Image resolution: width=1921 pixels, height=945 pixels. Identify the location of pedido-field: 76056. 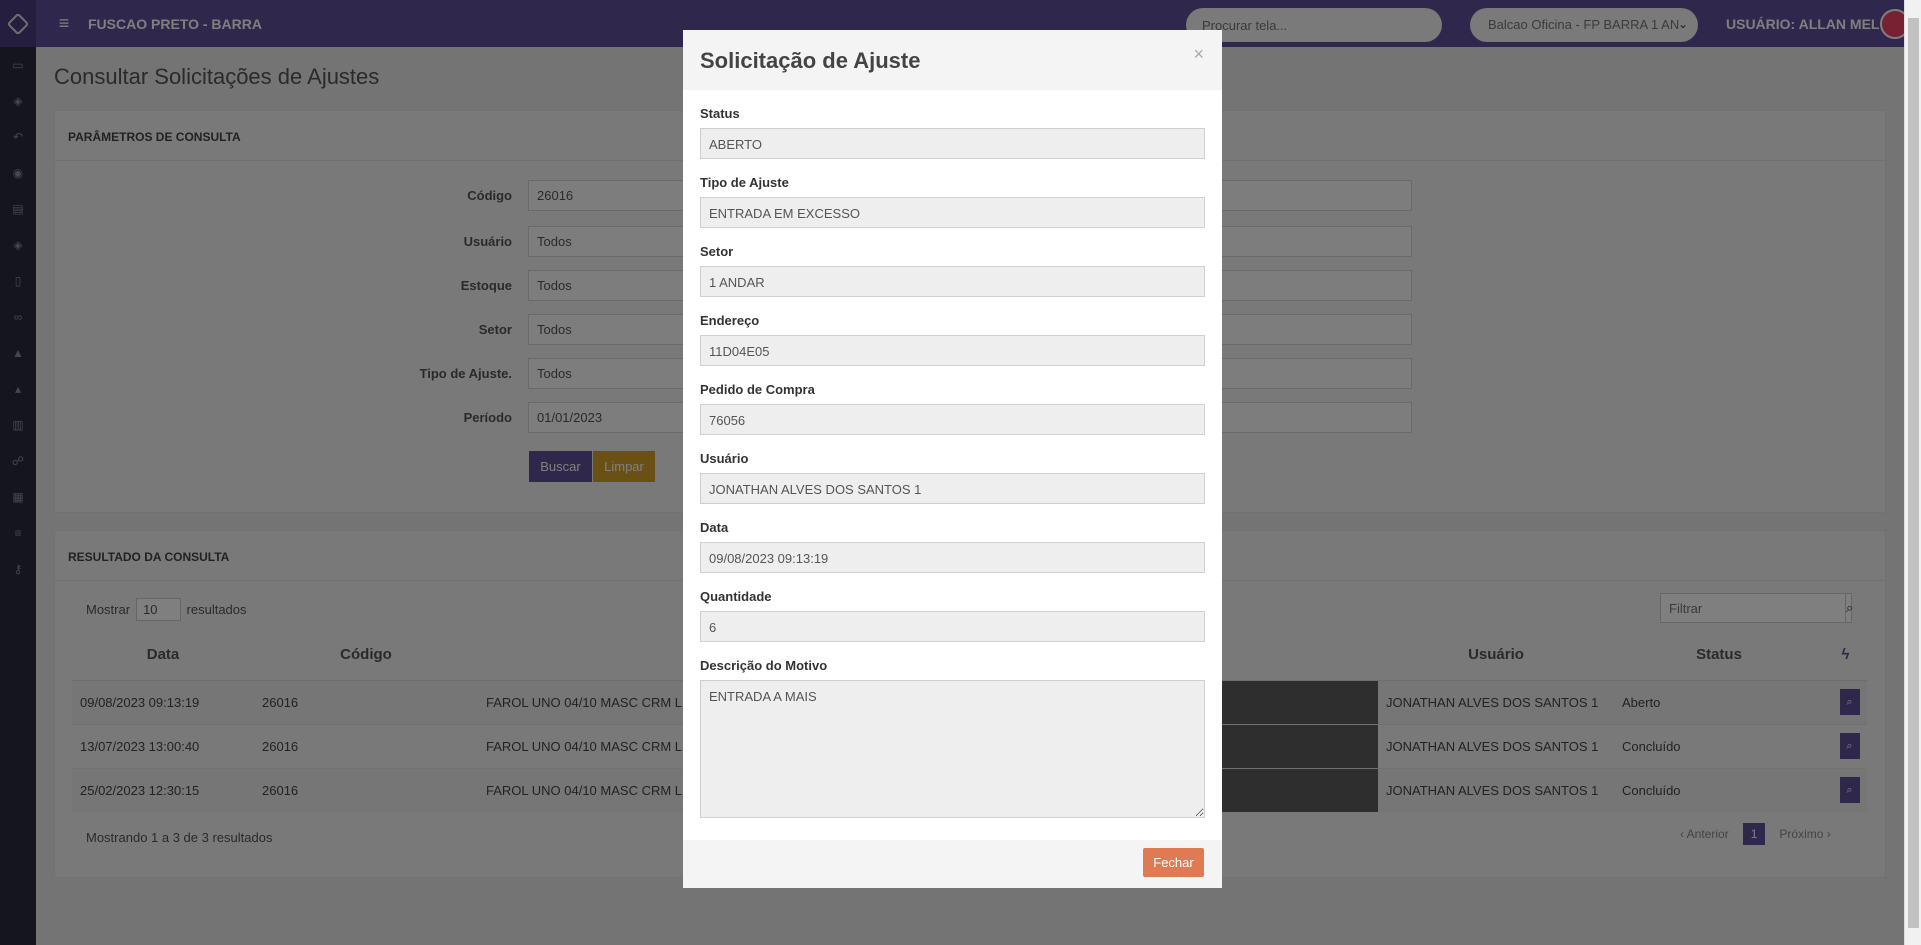
(952, 419).